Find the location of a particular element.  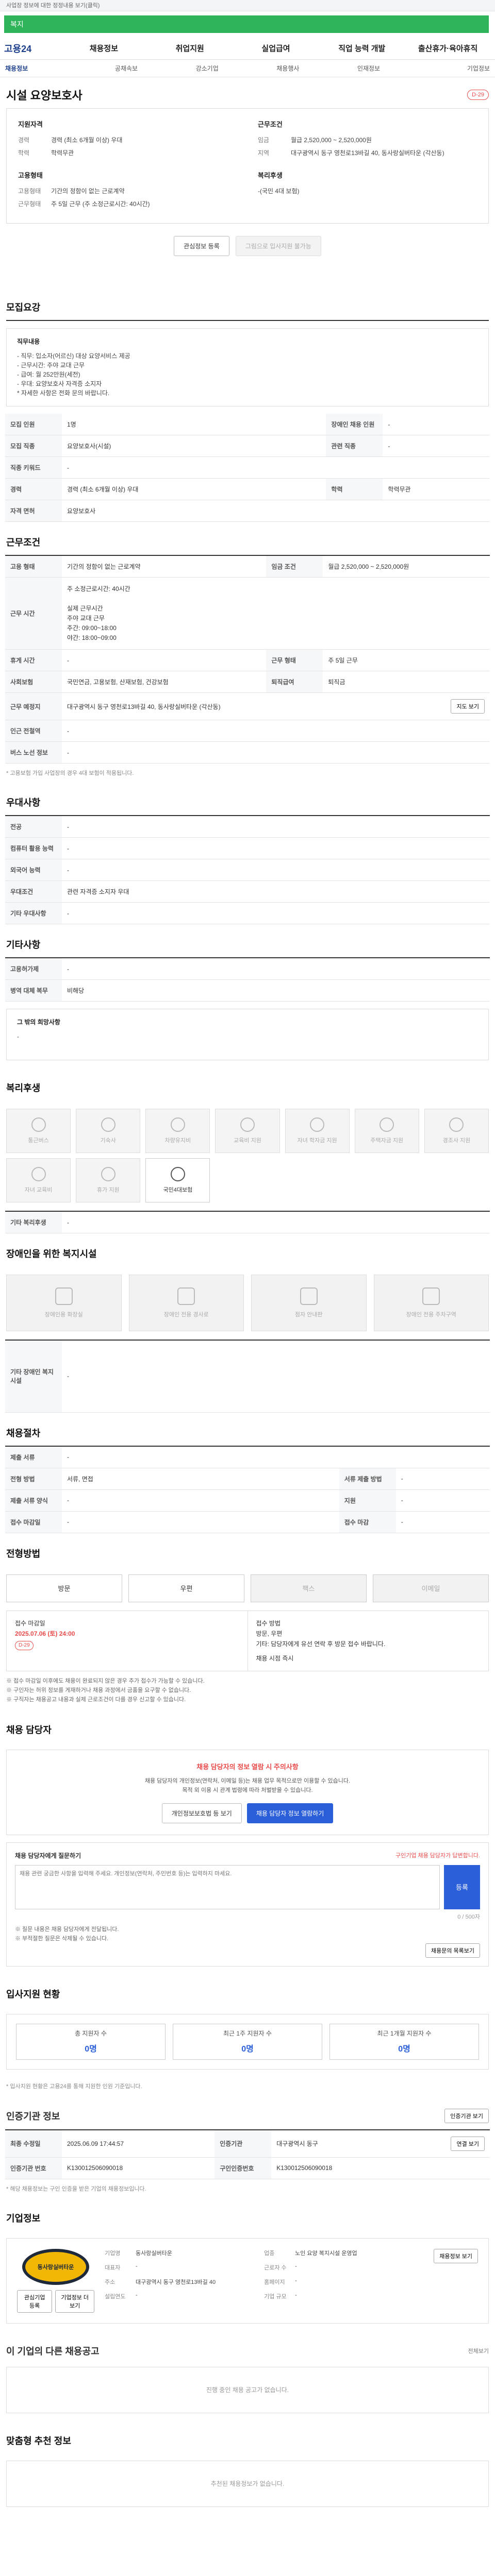

contact-phone-label: 채용 시점 is located at coordinates (268, 1658).